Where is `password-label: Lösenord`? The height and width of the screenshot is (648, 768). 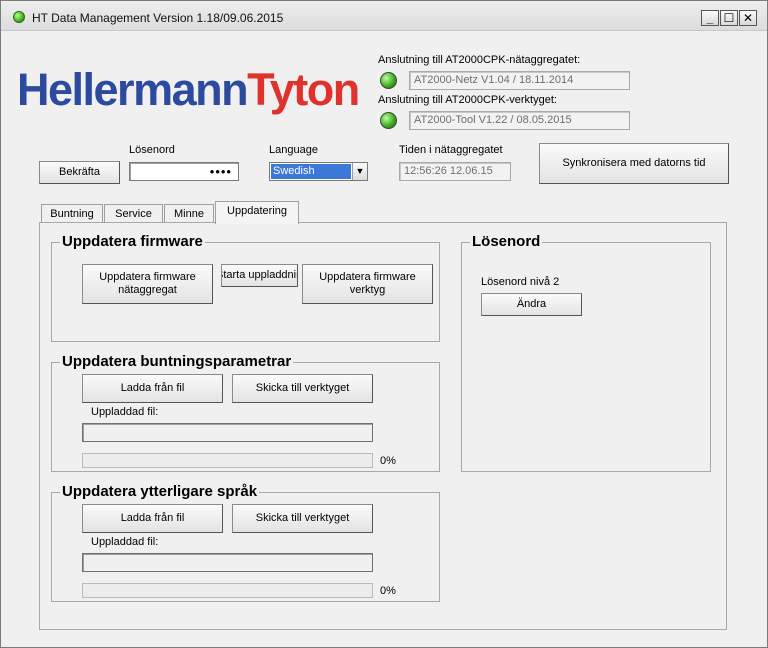 password-label: Lösenord is located at coordinates (152, 150).